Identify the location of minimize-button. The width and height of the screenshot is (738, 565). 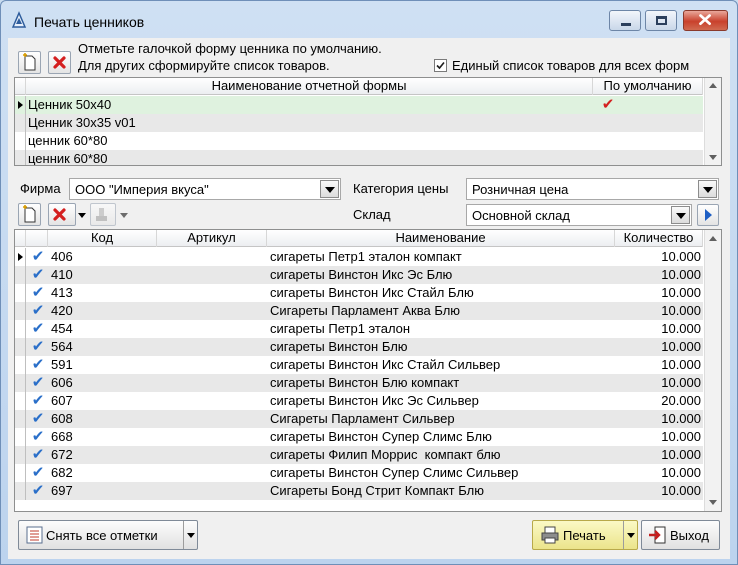
(625, 20).